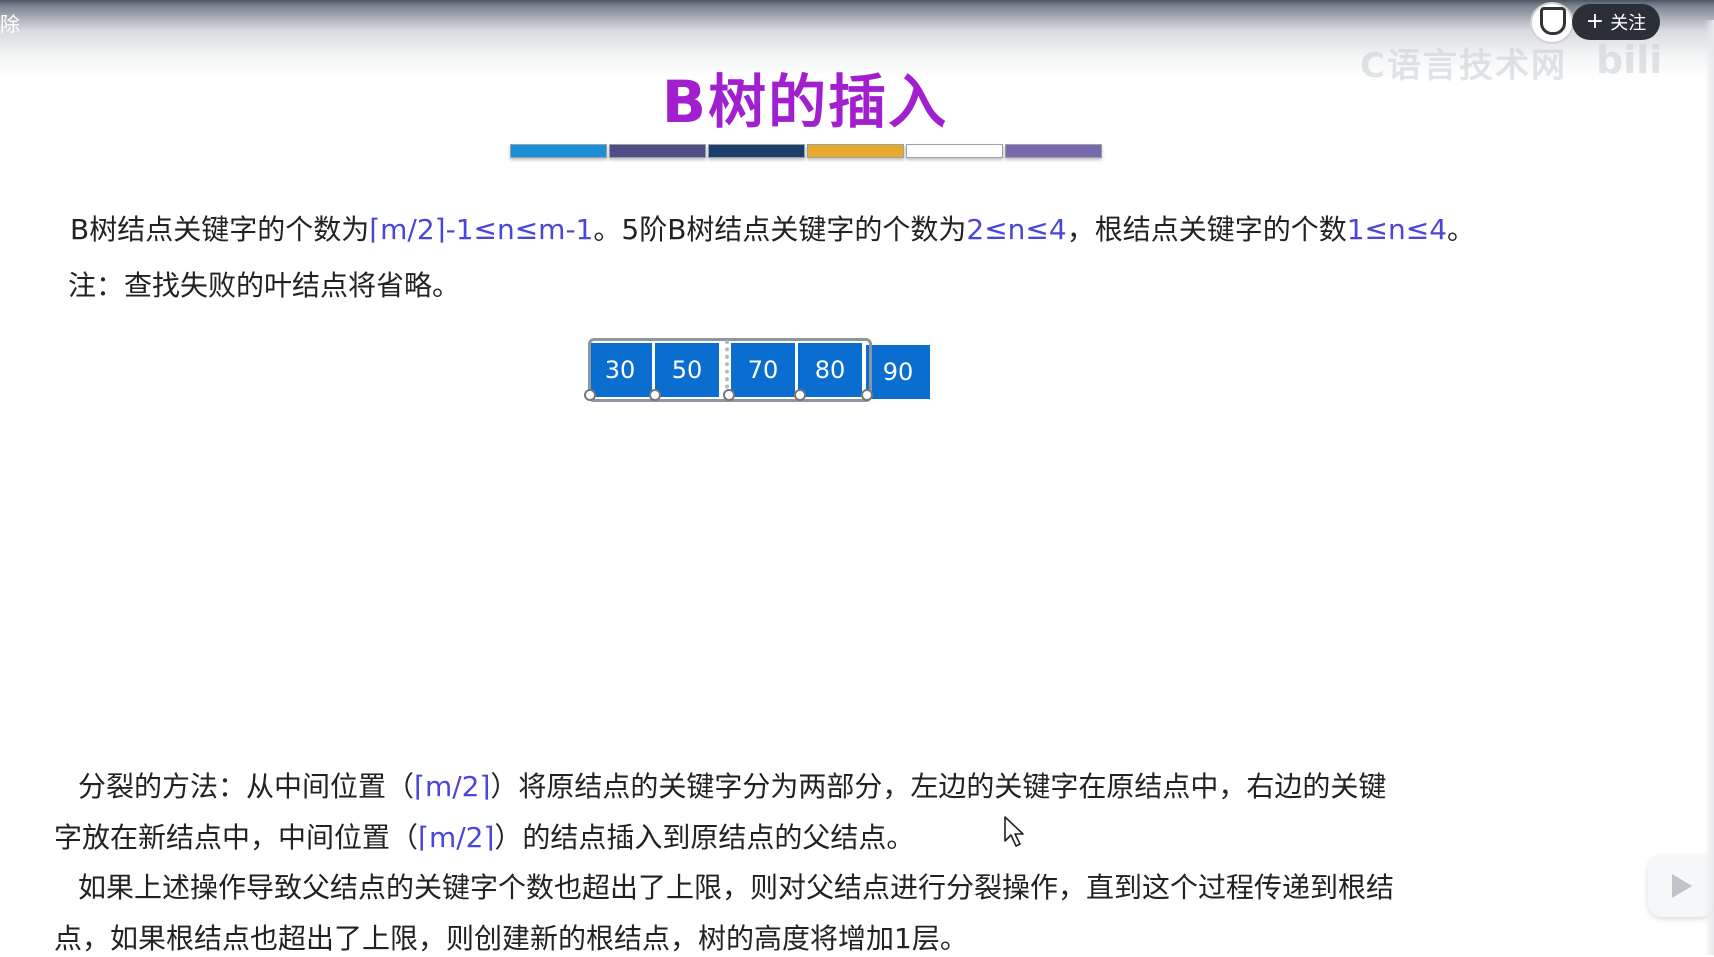  I want to click on rule-formula-root: 1≤n≤4, so click(1397, 229).